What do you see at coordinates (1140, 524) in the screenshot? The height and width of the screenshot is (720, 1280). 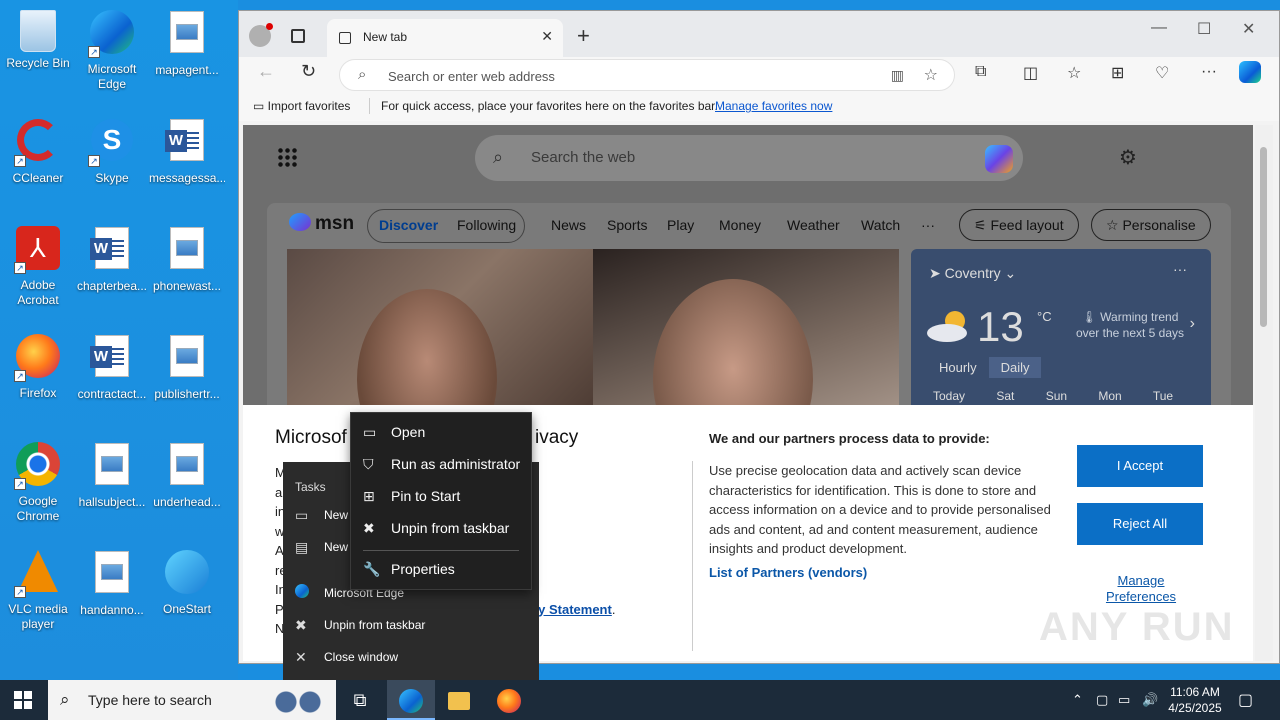 I see `reject-all-button: Reject All` at bounding box center [1140, 524].